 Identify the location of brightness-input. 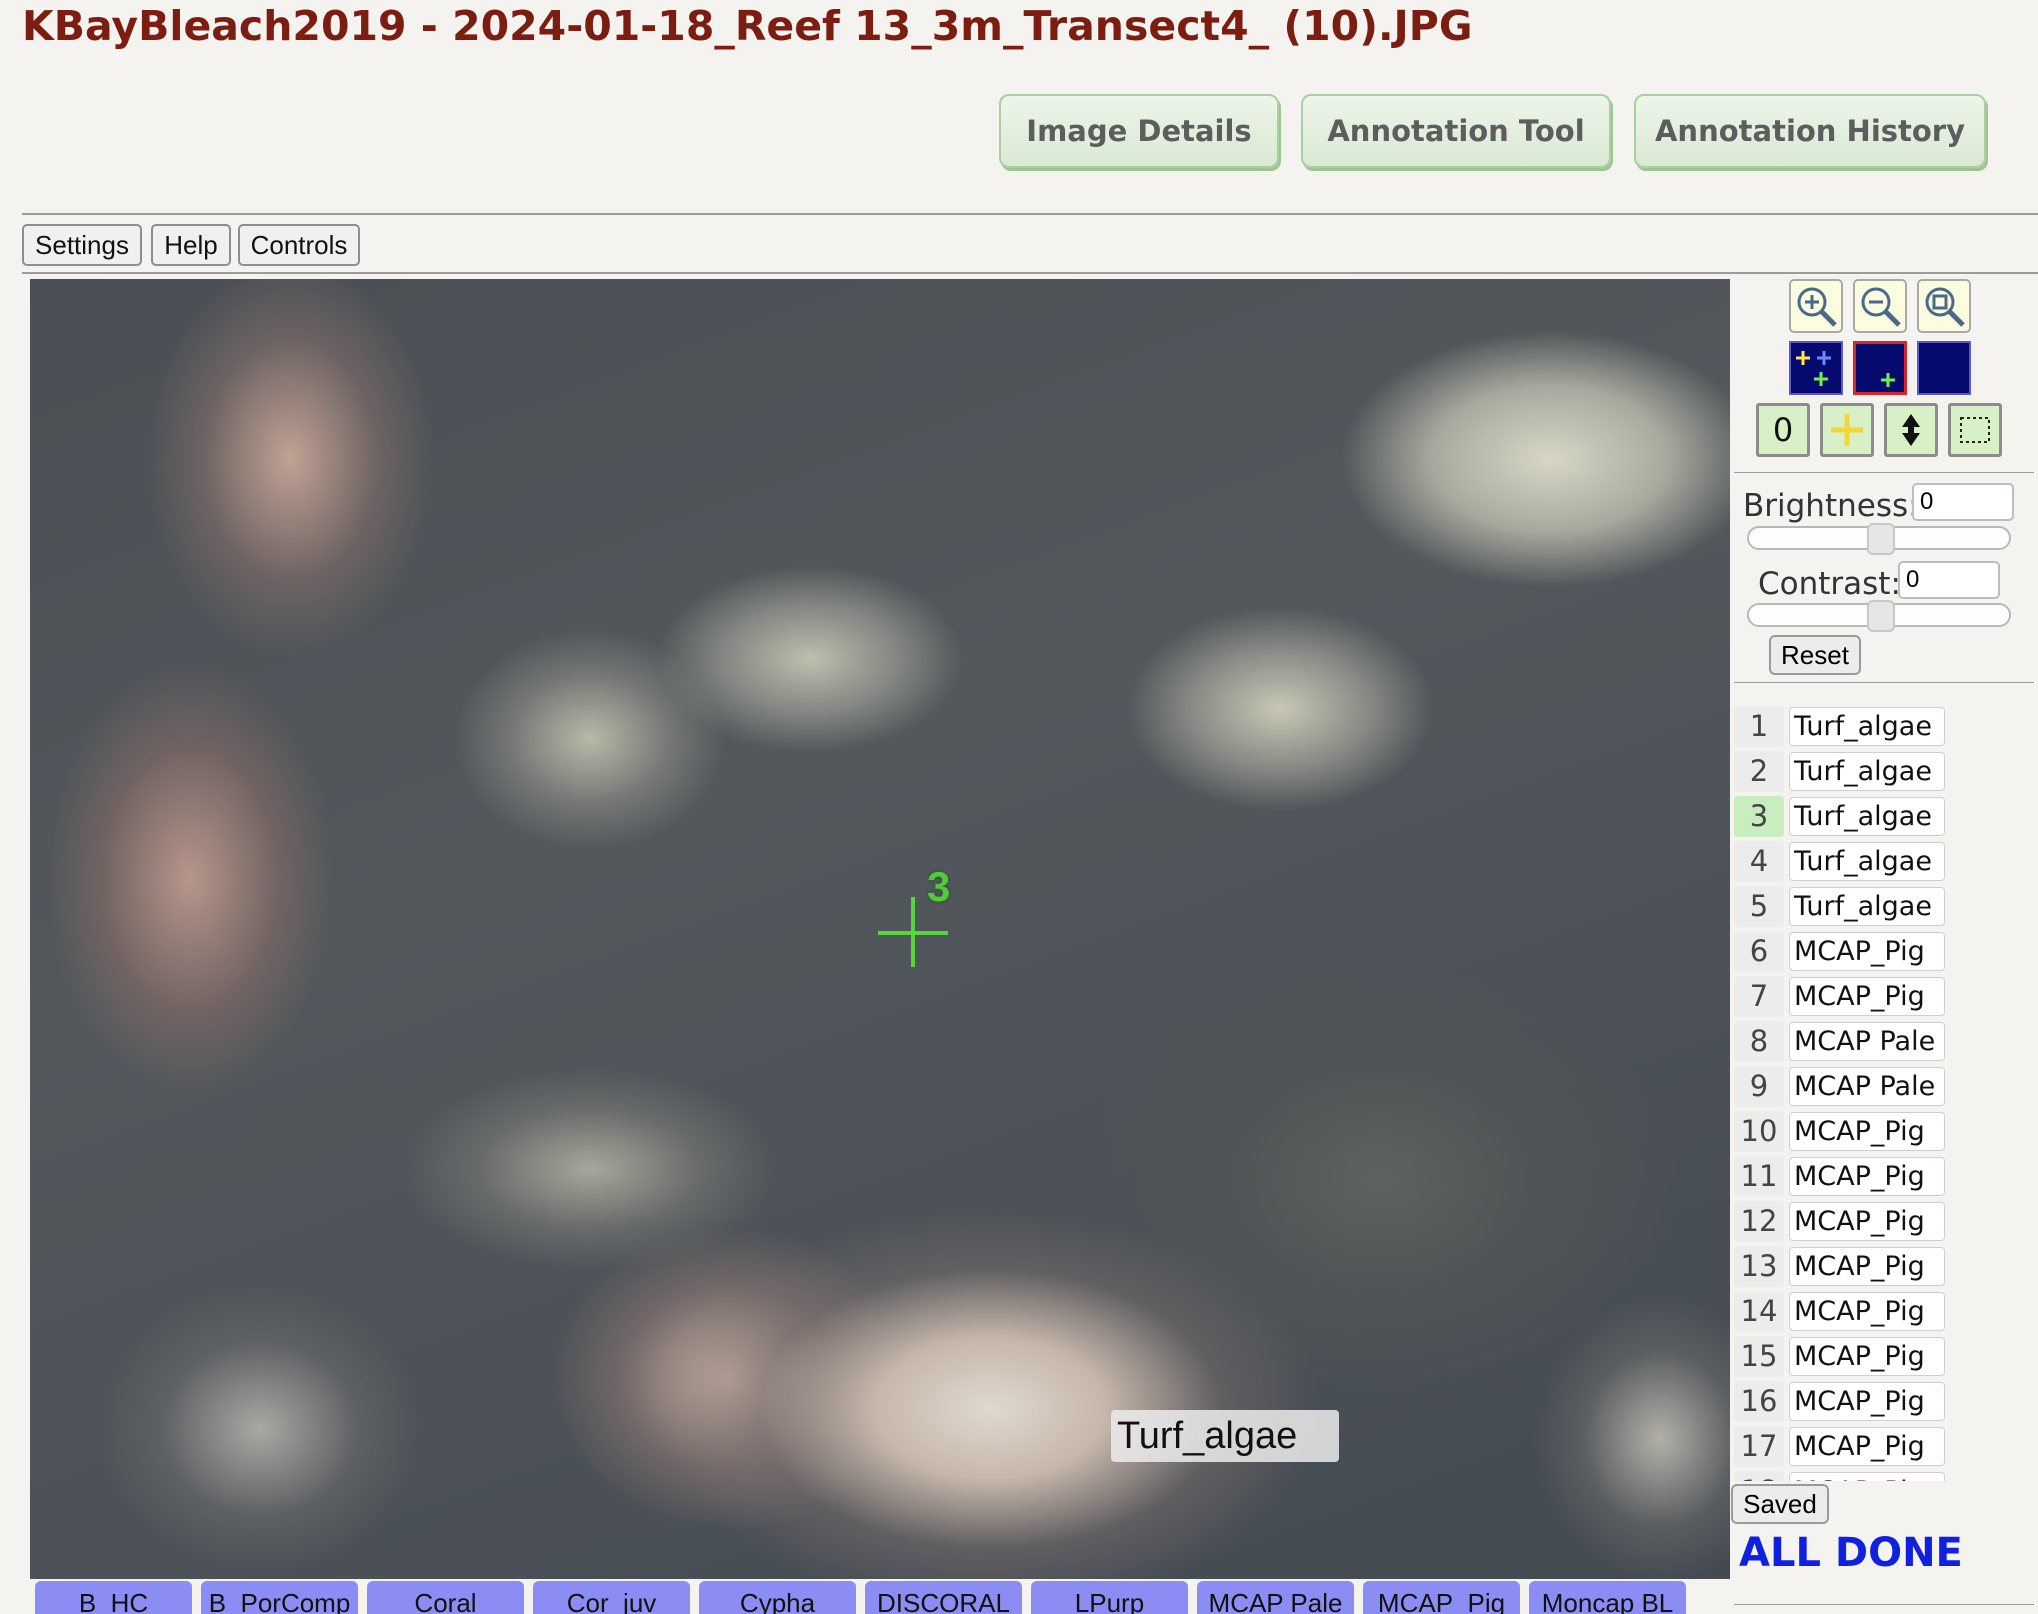
(1963, 502).